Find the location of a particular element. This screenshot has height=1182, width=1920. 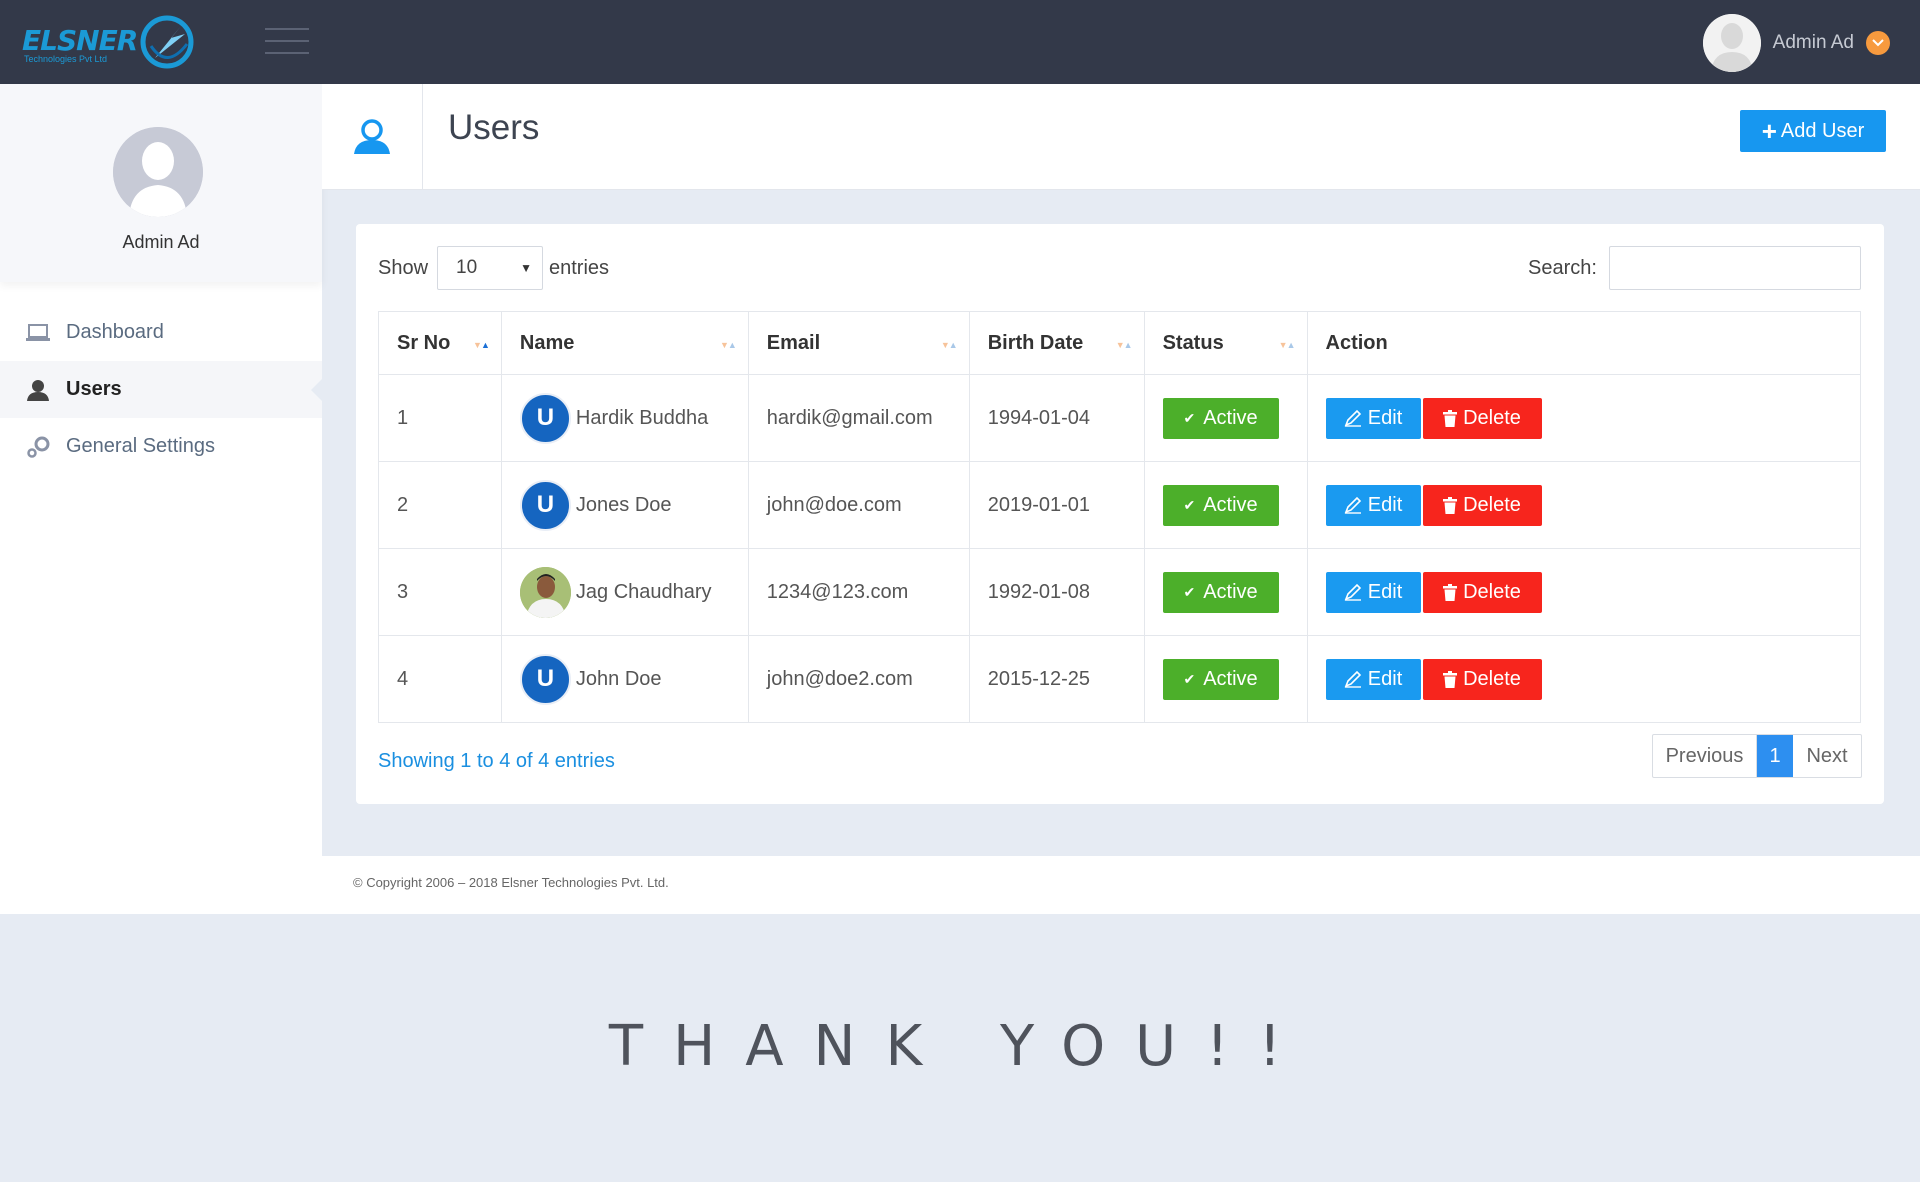

sidebar-item-users: Users is located at coordinates (161, 389).